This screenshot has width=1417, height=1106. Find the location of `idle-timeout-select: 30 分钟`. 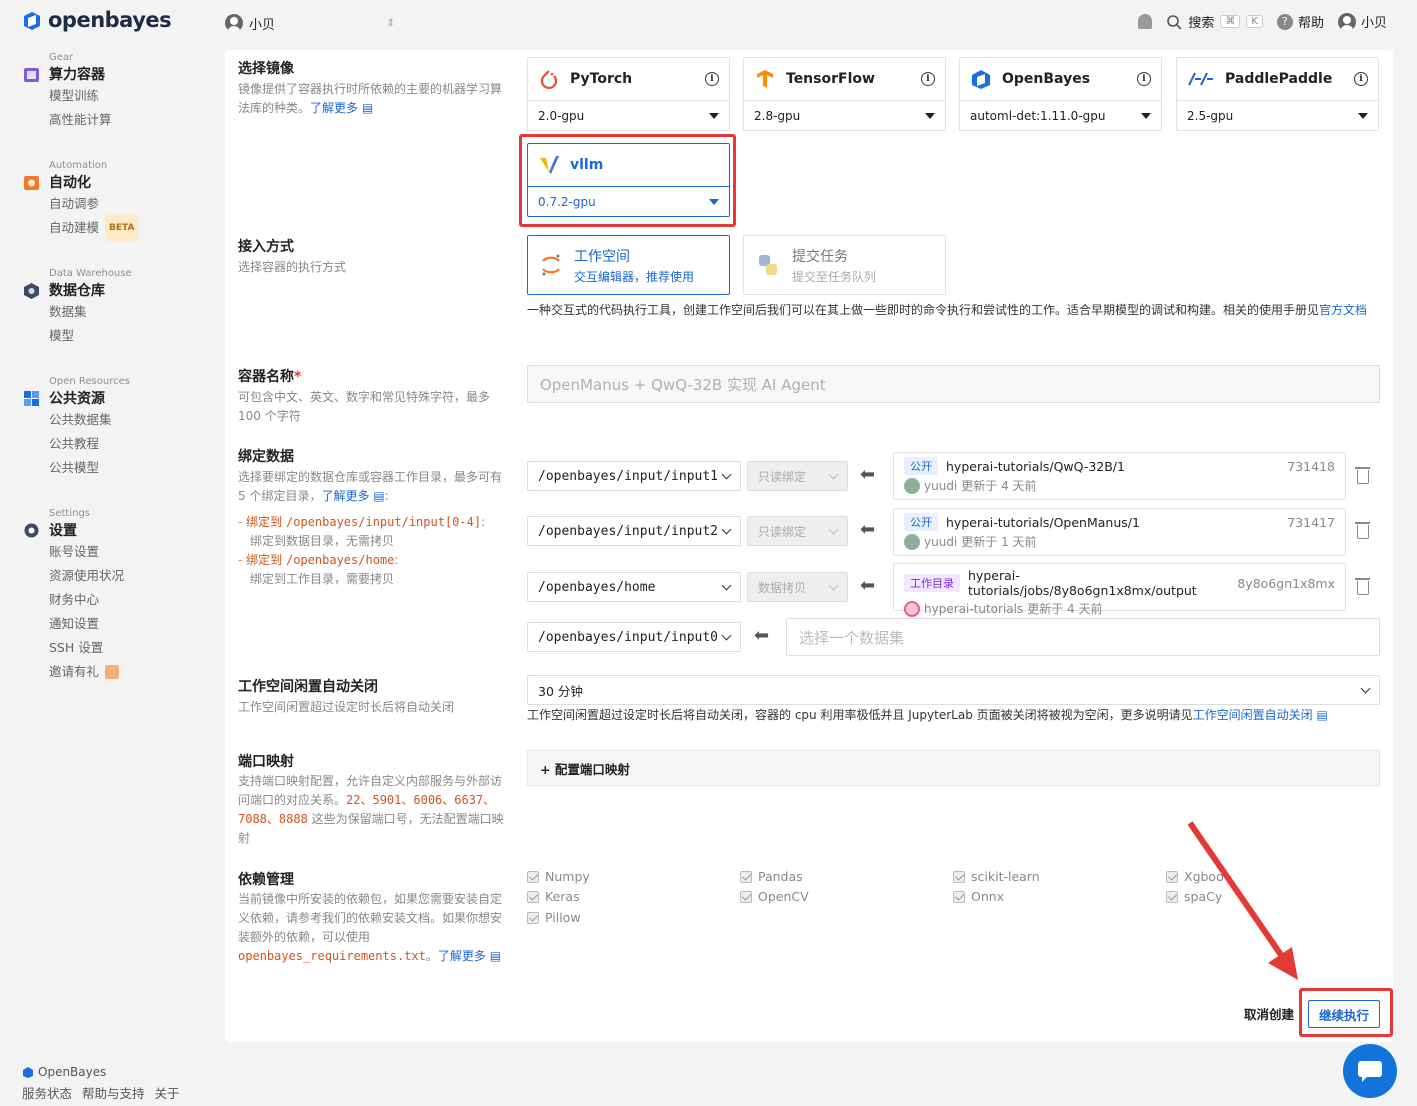

idle-timeout-select: 30 分钟 is located at coordinates (953, 690).